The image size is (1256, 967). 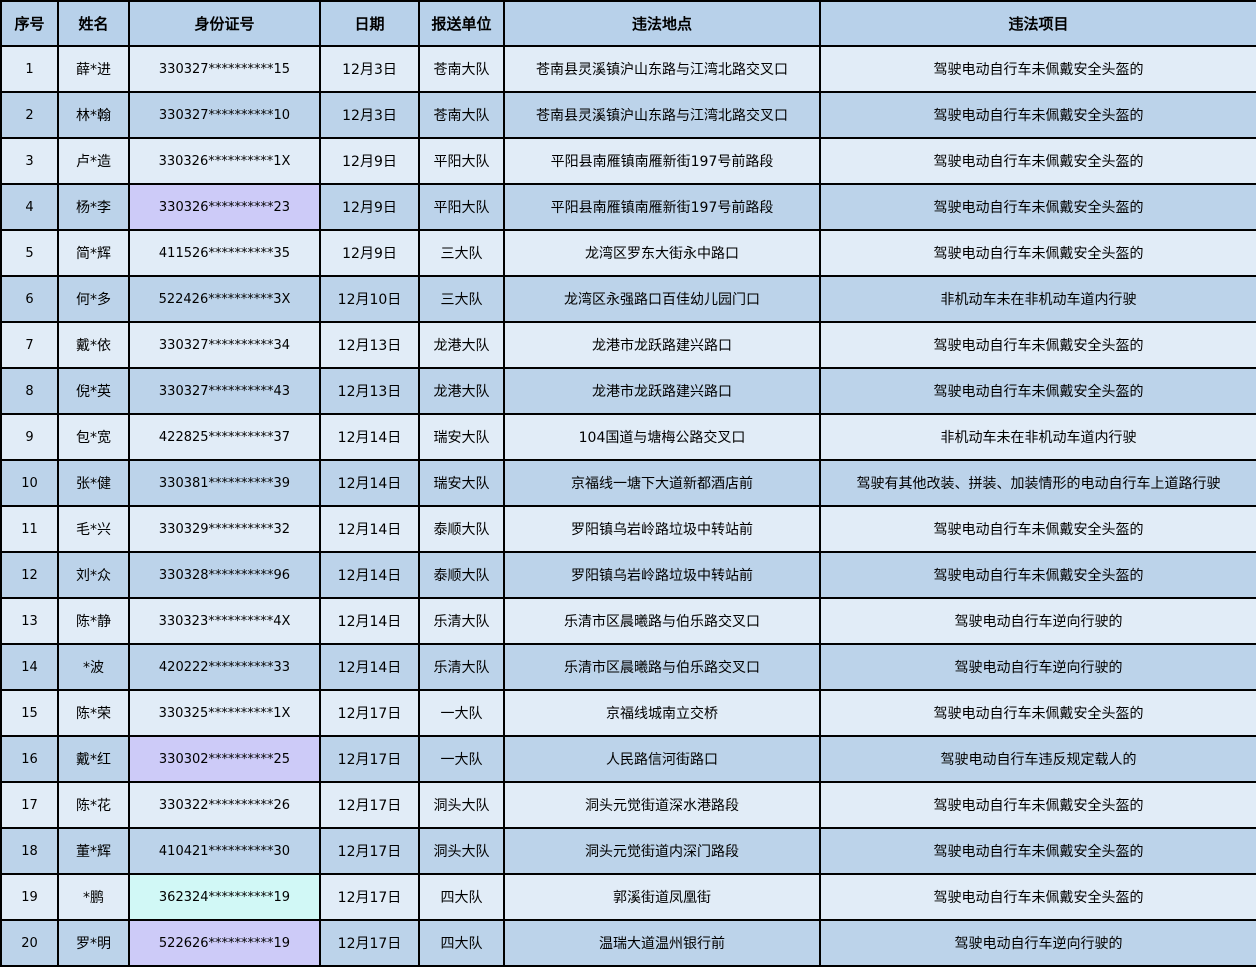 I want to click on cell-name: 董*辉, so click(x=93, y=851).